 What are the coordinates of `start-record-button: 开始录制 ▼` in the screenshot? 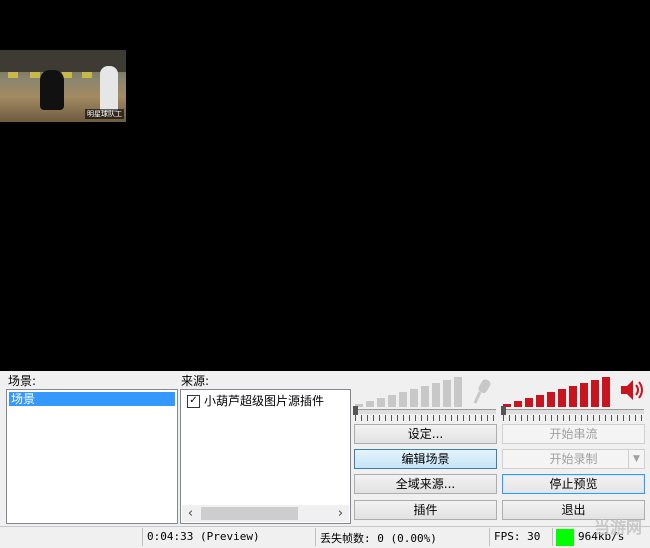 It's located at (573, 459).